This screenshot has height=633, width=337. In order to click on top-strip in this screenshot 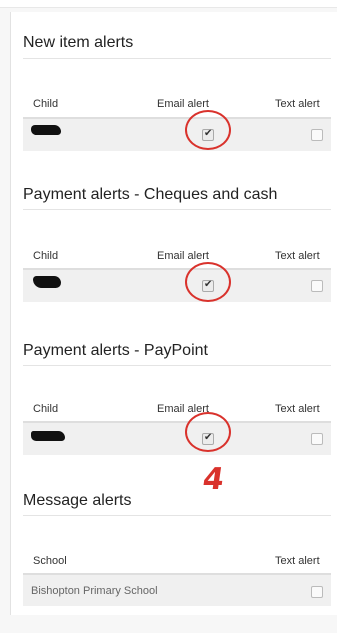, I will do `click(168, 4)`.